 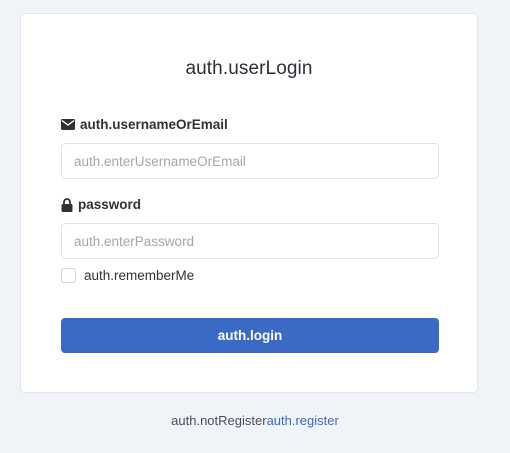 I want to click on remember-me-checkbox, so click(x=68, y=275).